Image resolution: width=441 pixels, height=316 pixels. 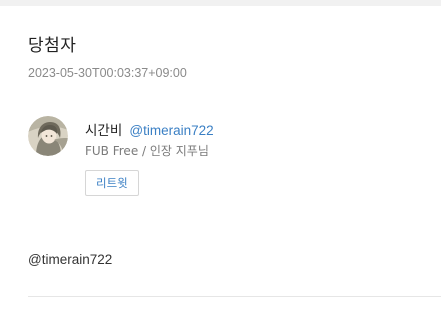 What do you see at coordinates (70, 259) in the screenshot?
I see `tweet-text: @timerain722` at bounding box center [70, 259].